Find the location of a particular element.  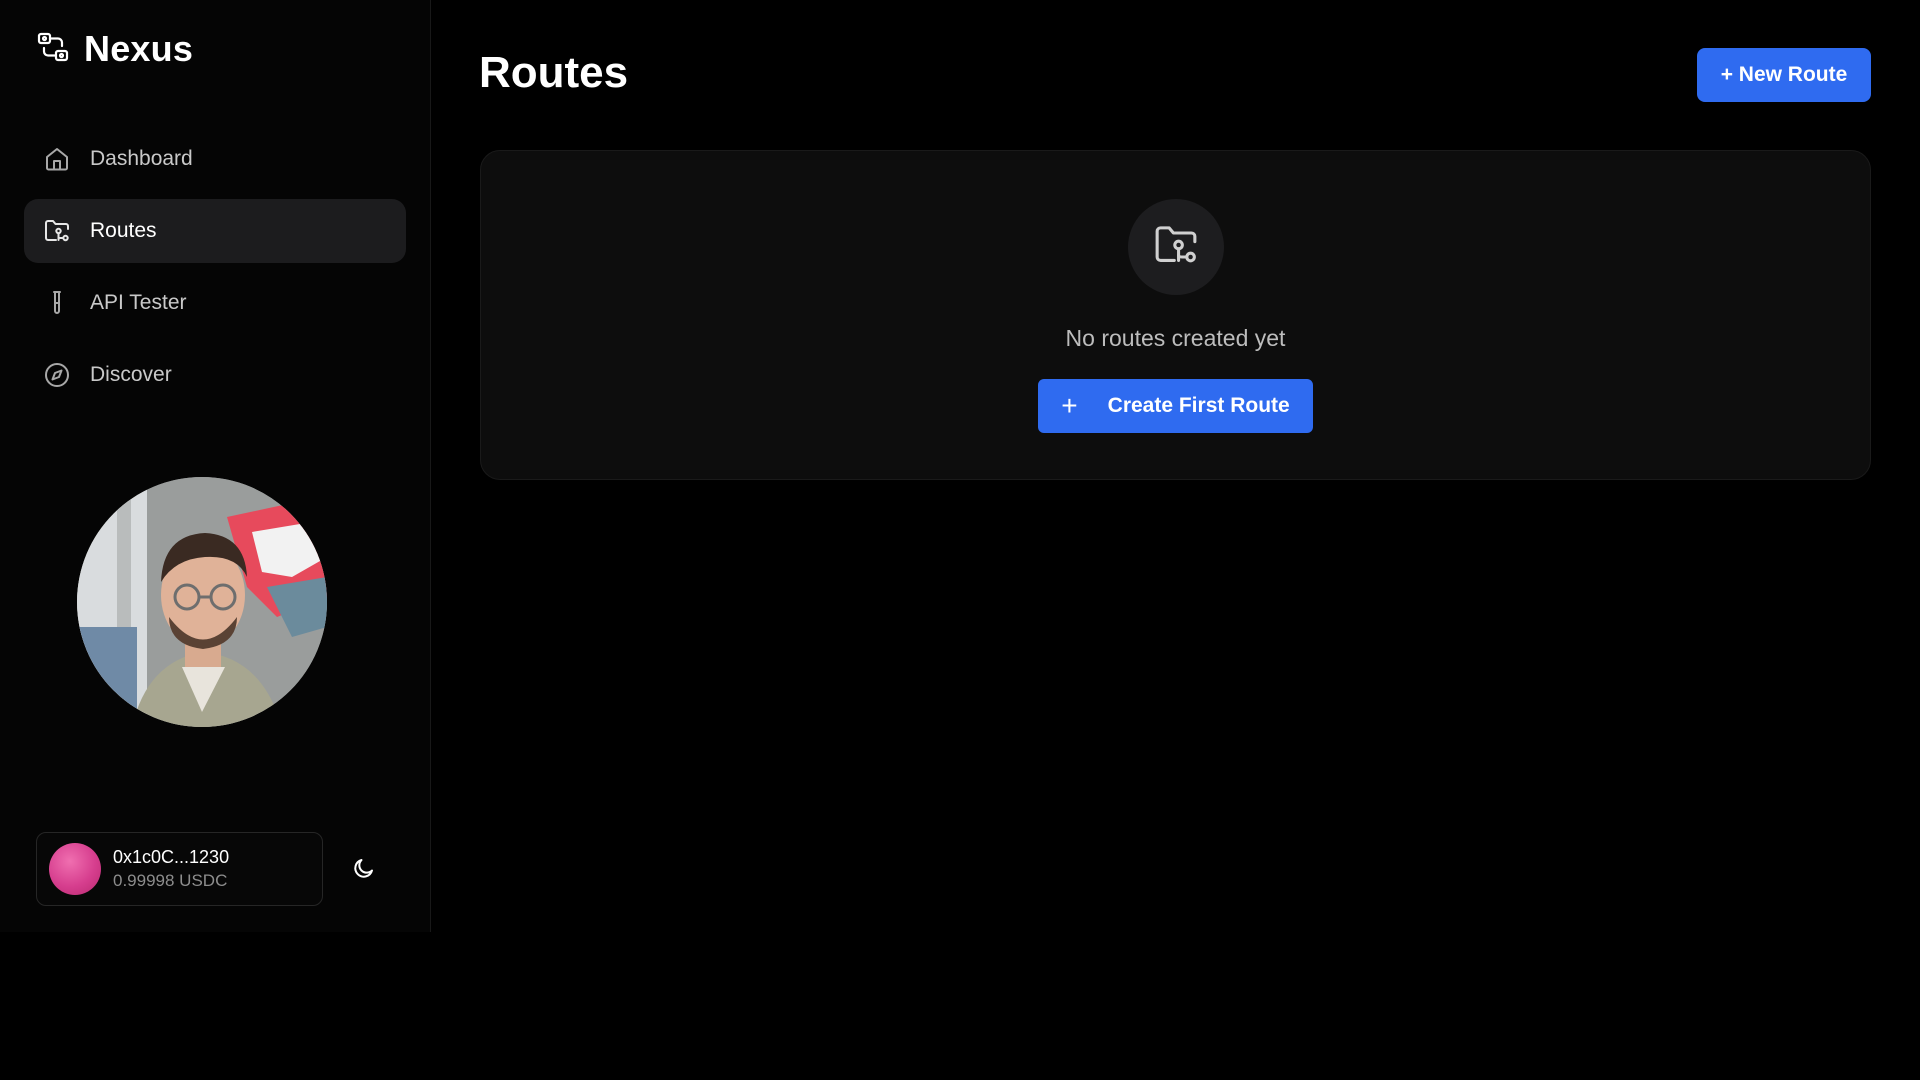

sidebar-item-routes: Routes is located at coordinates (215, 231).